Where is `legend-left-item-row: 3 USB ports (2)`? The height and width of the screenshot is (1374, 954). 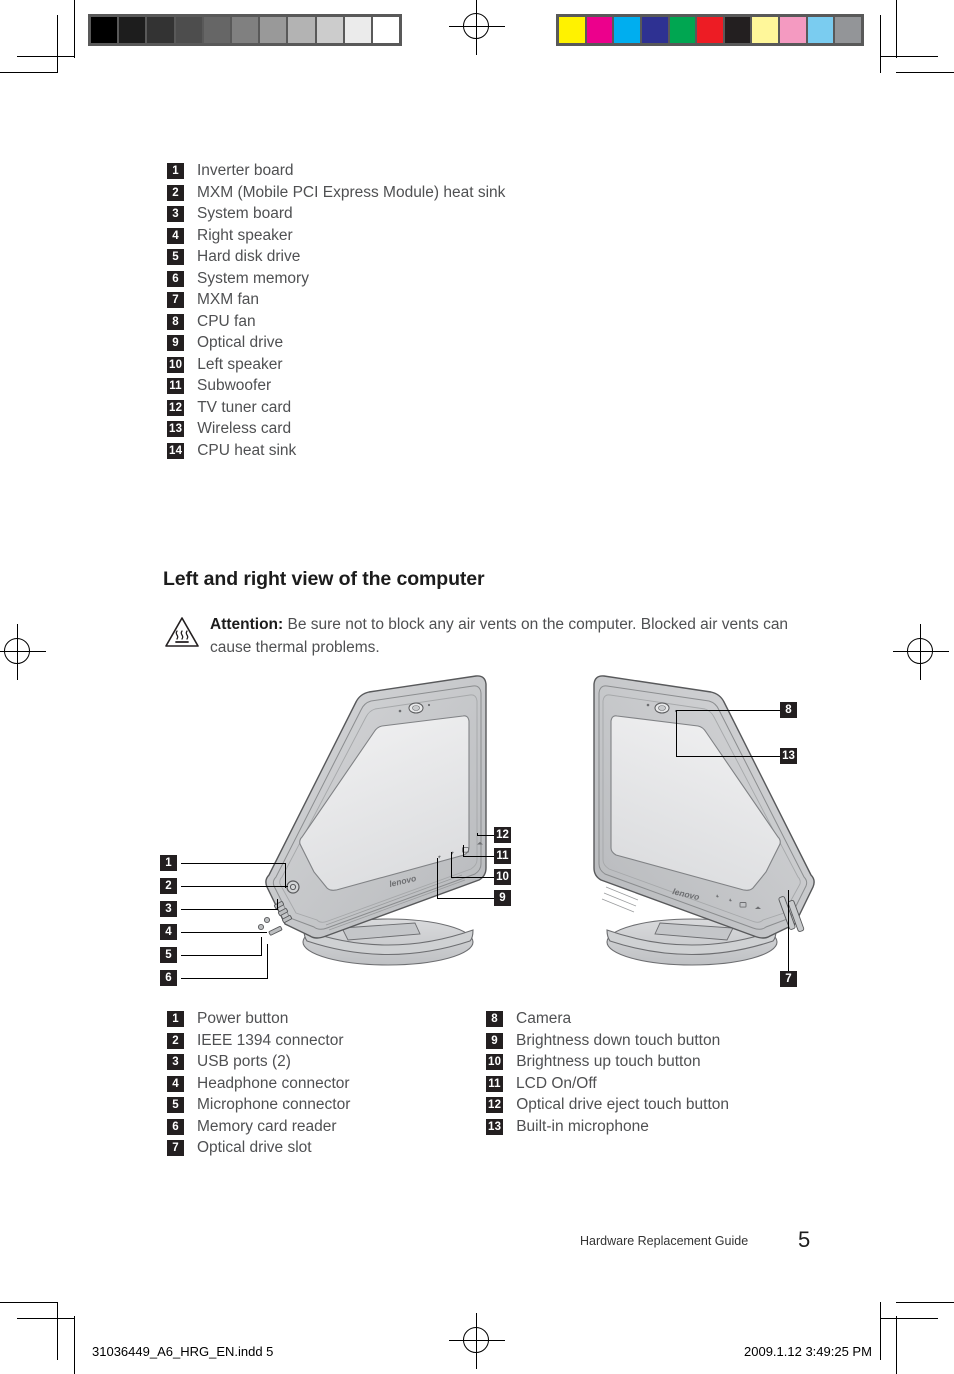
legend-left-item-row: 3 USB ports (2) is located at coordinates (258, 1062).